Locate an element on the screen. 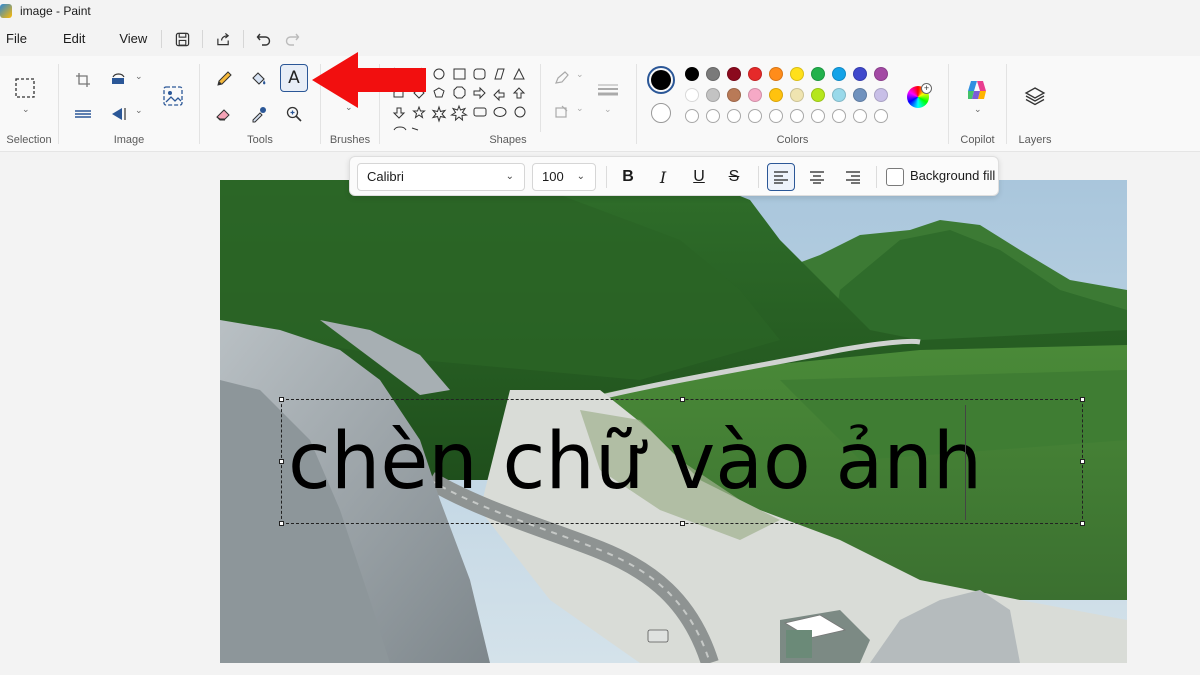 This screenshot has height=675, width=1200. striped-effects-icon is located at coordinates (83, 114).